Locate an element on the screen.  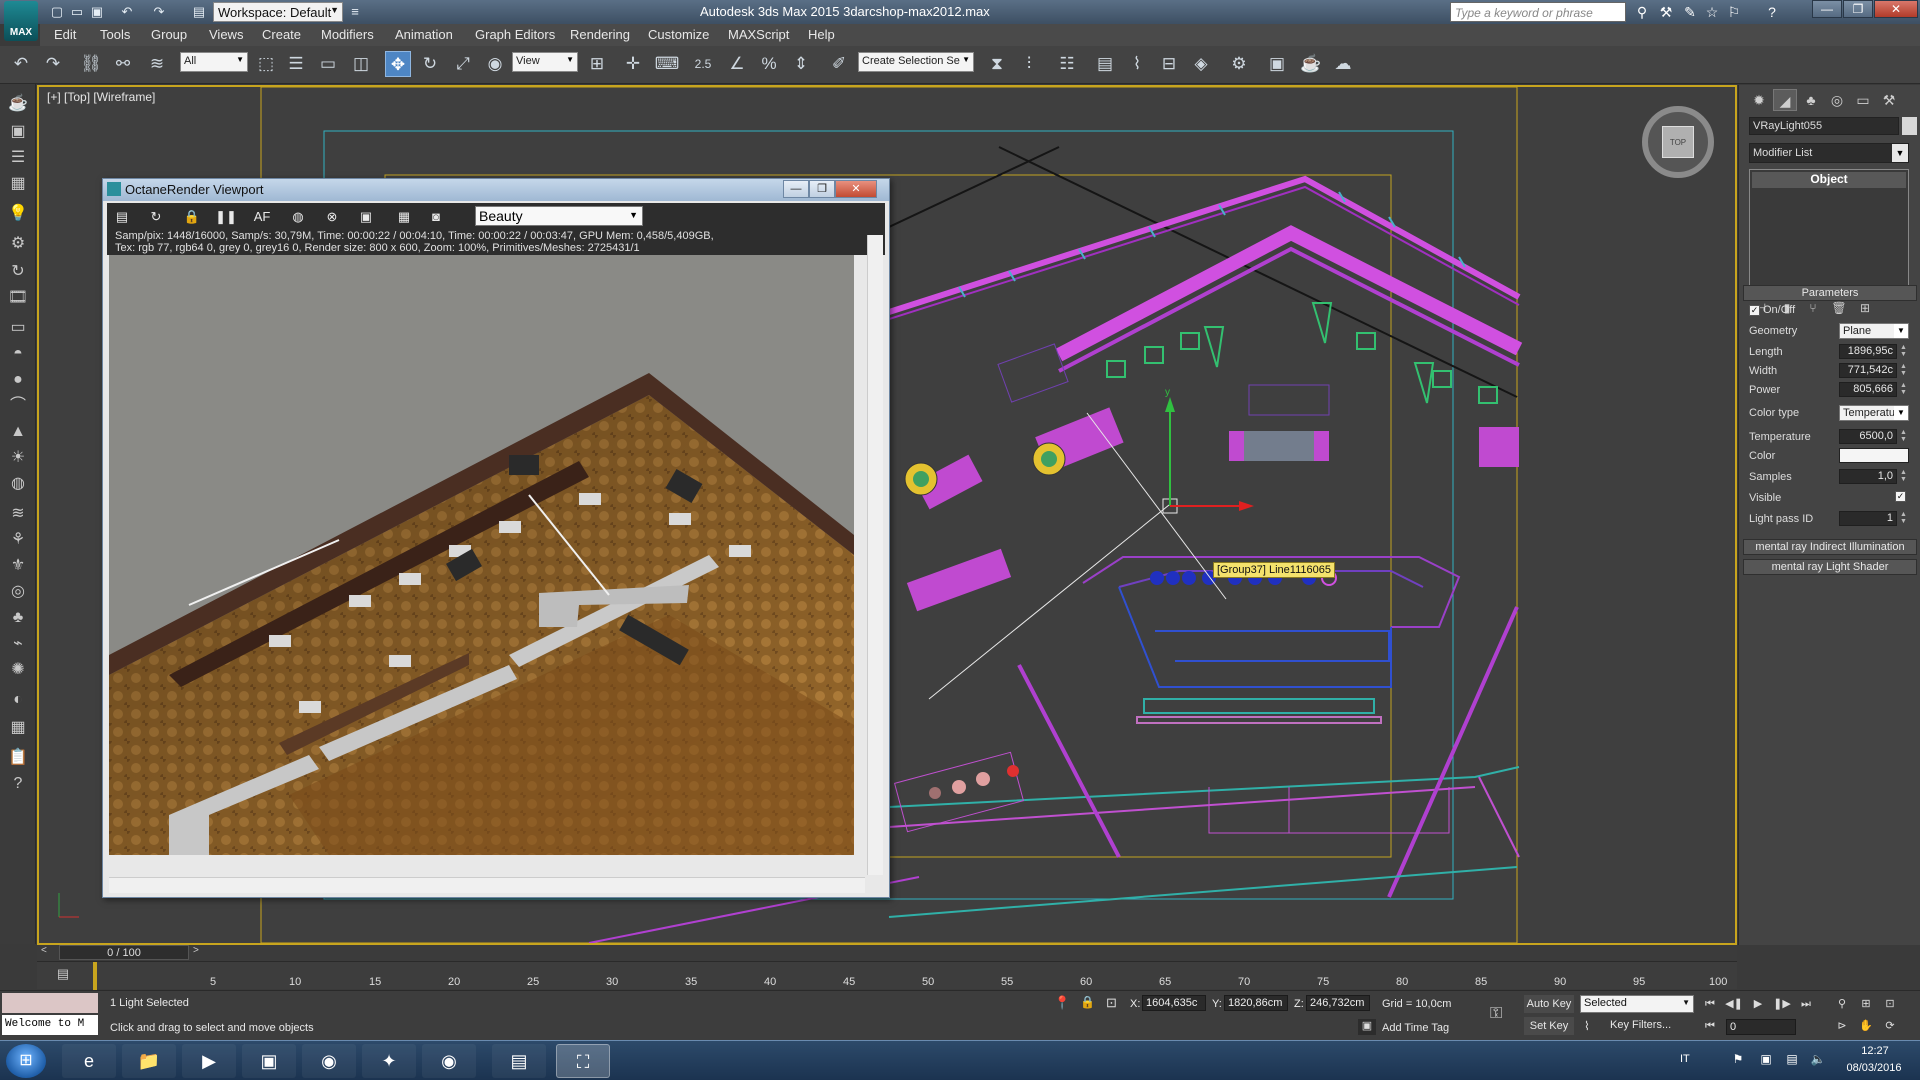
modifier-list-dropdown: Modifier List ▼ is located at coordinates (1829, 153).